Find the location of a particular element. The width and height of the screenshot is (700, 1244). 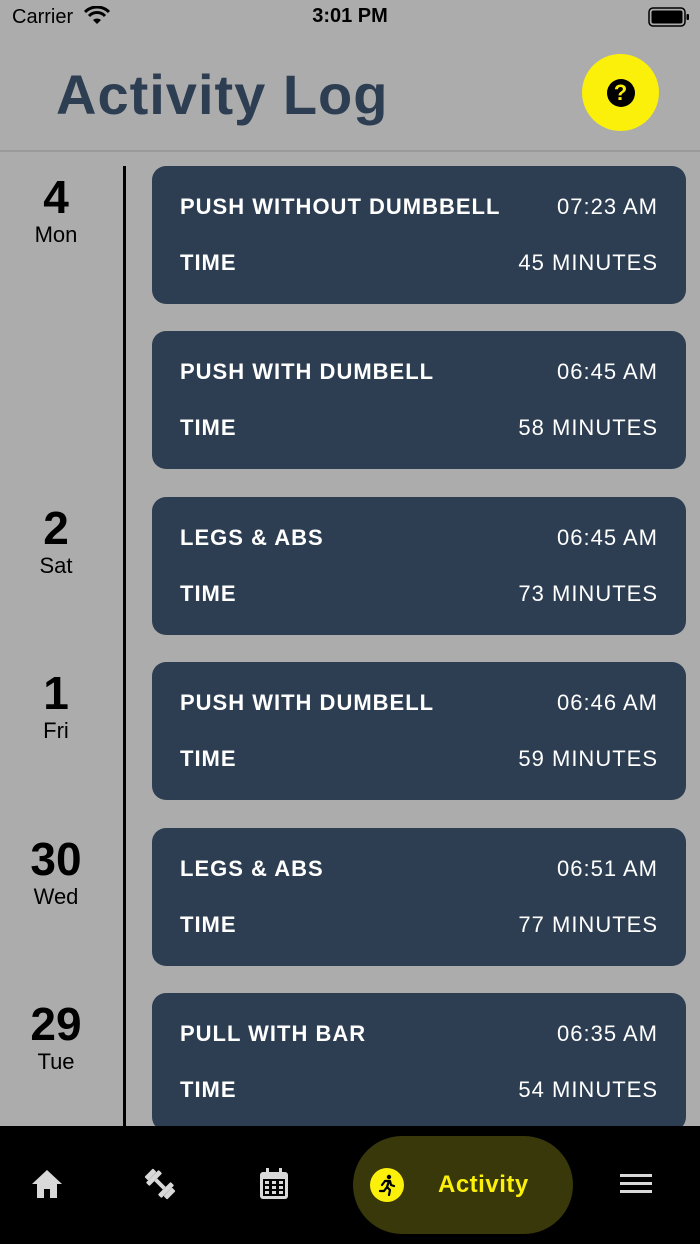

clock-label: 3:01 PM is located at coordinates (350, 16).